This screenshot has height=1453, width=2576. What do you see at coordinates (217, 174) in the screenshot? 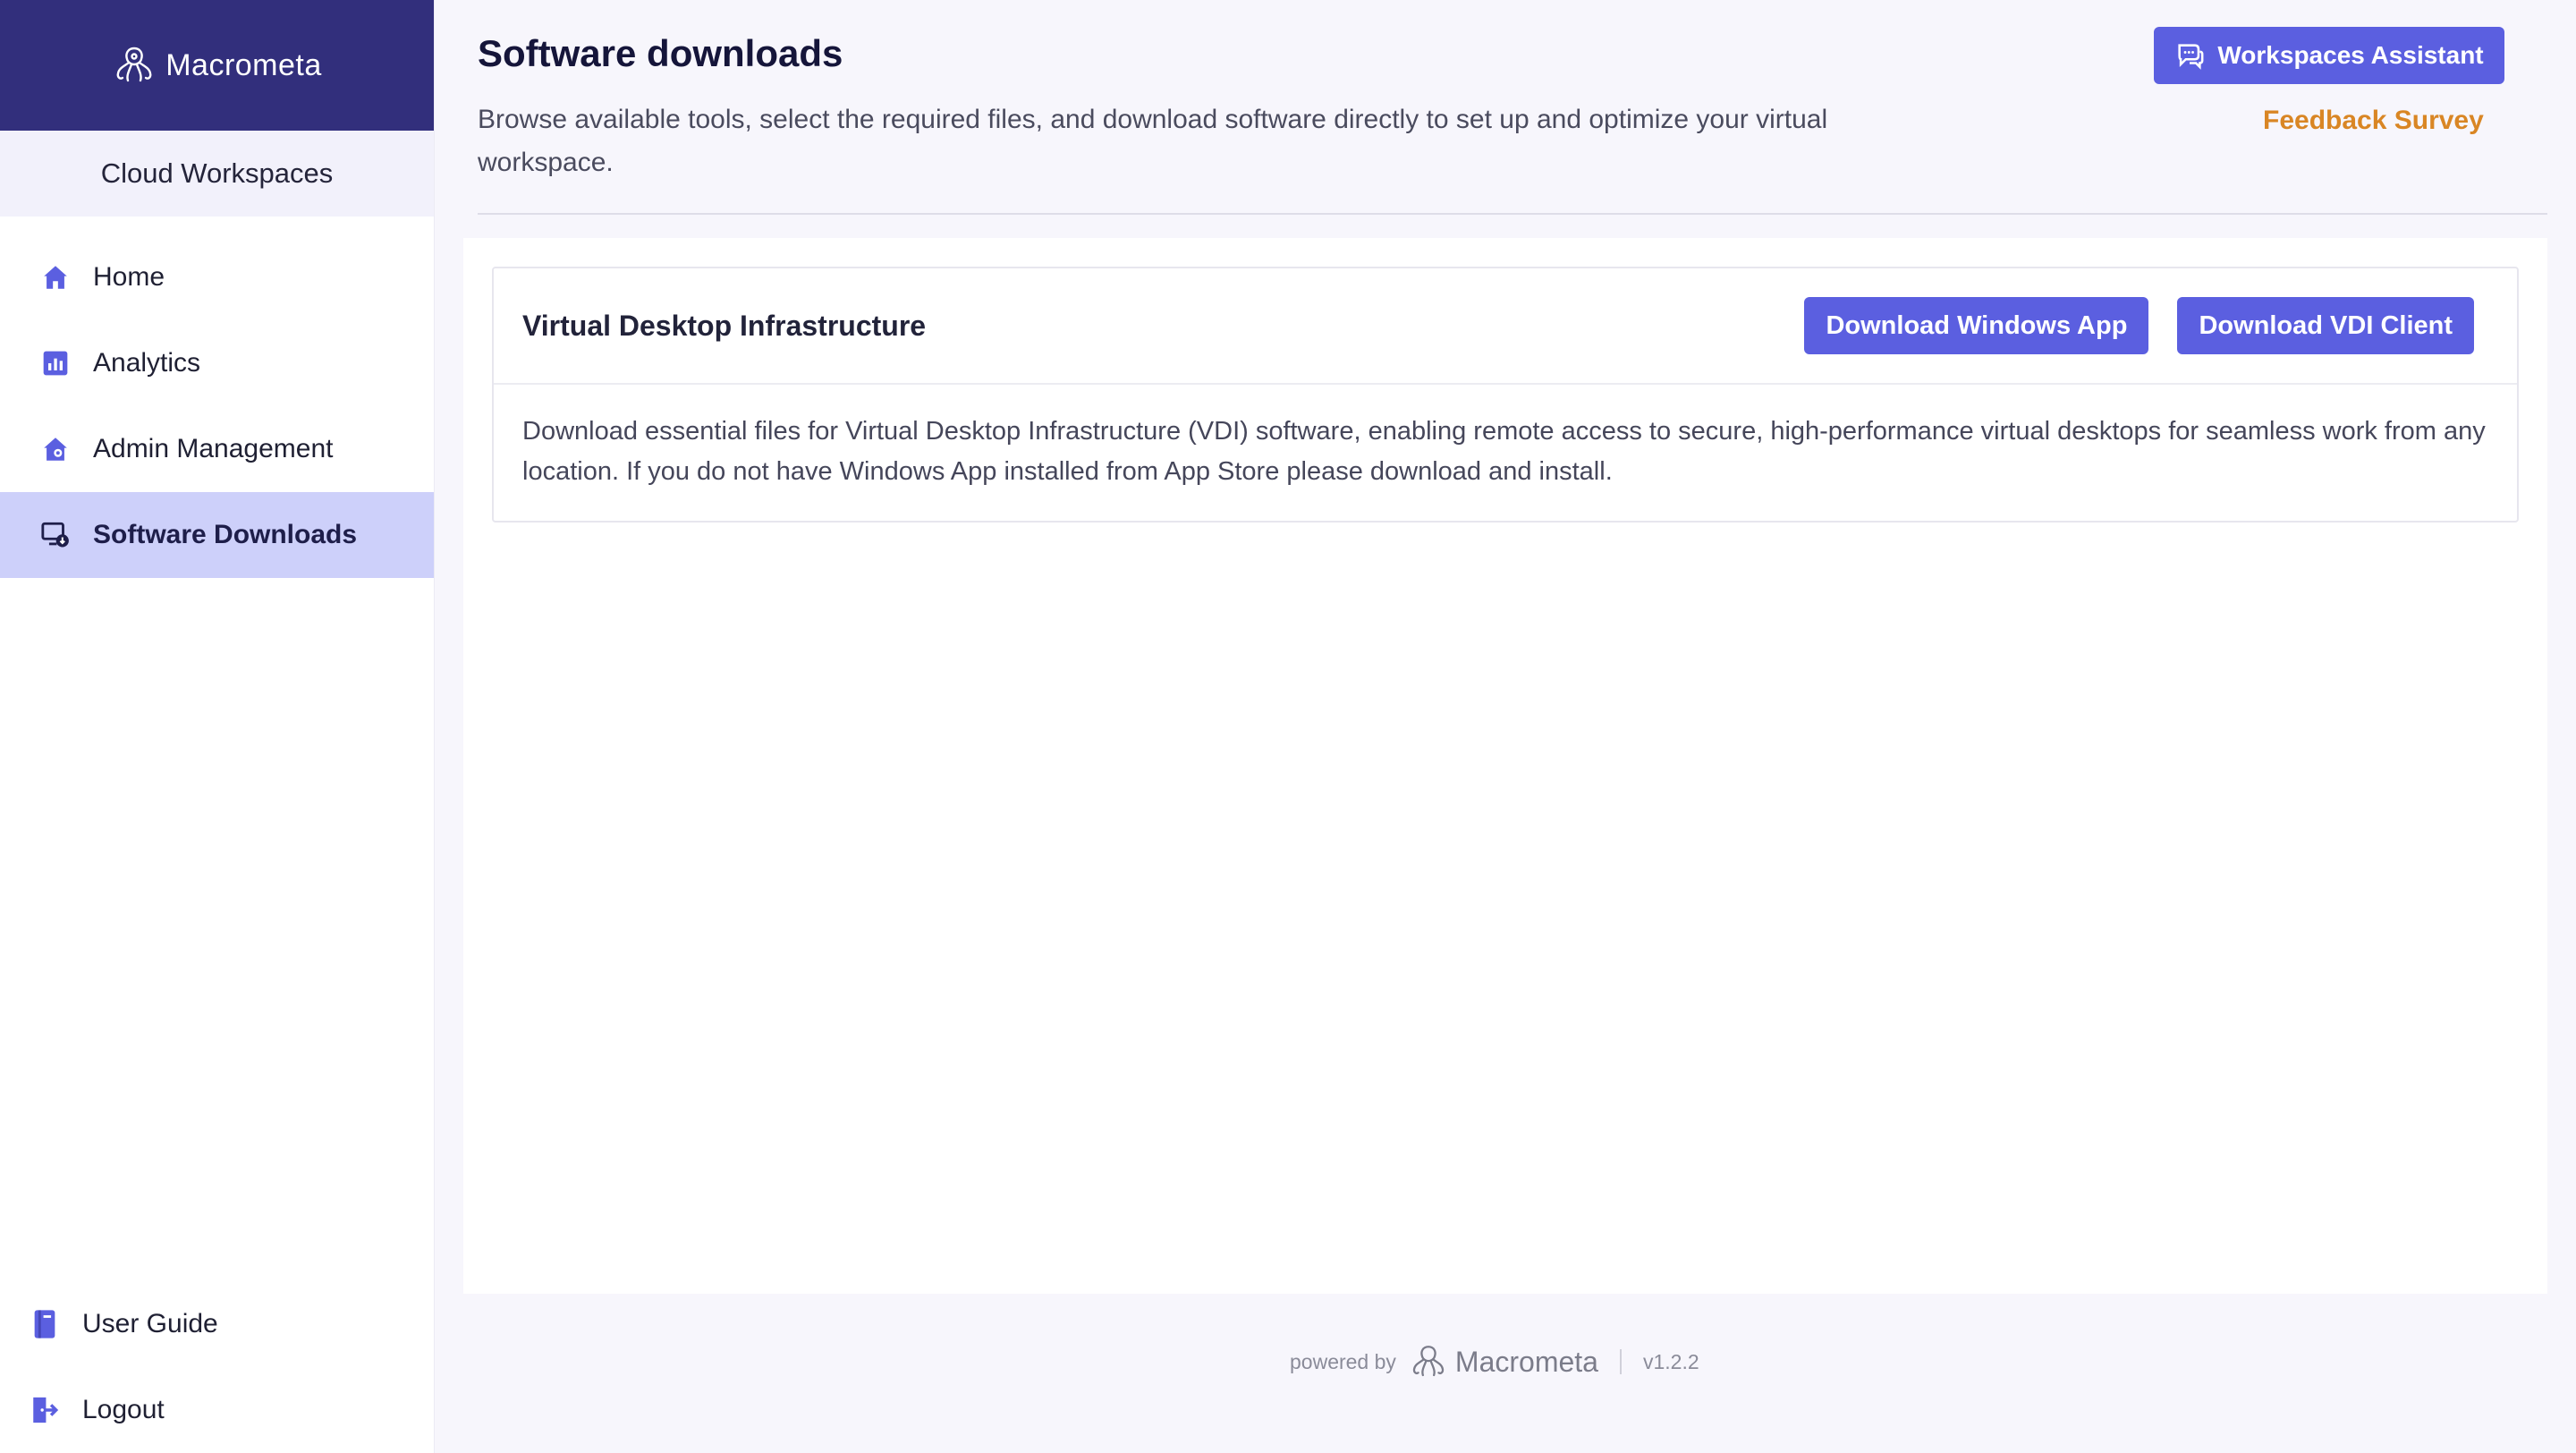
I see `workspace-name: Cloud Workspaces` at bounding box center [217, 174].